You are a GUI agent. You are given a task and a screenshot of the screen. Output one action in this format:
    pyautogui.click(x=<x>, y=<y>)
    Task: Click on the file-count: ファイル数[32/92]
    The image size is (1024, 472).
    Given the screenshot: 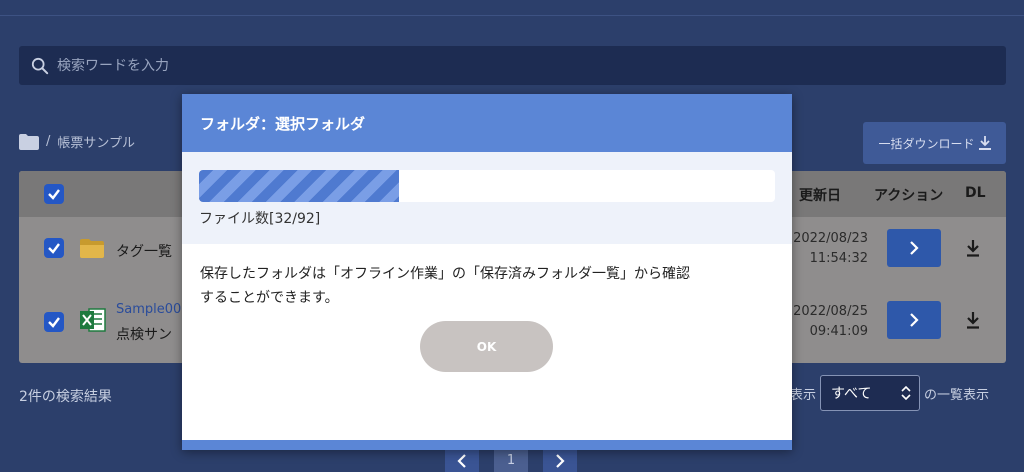 What is the action you would take?
    pyautogui.click(x=260, y=219)
    